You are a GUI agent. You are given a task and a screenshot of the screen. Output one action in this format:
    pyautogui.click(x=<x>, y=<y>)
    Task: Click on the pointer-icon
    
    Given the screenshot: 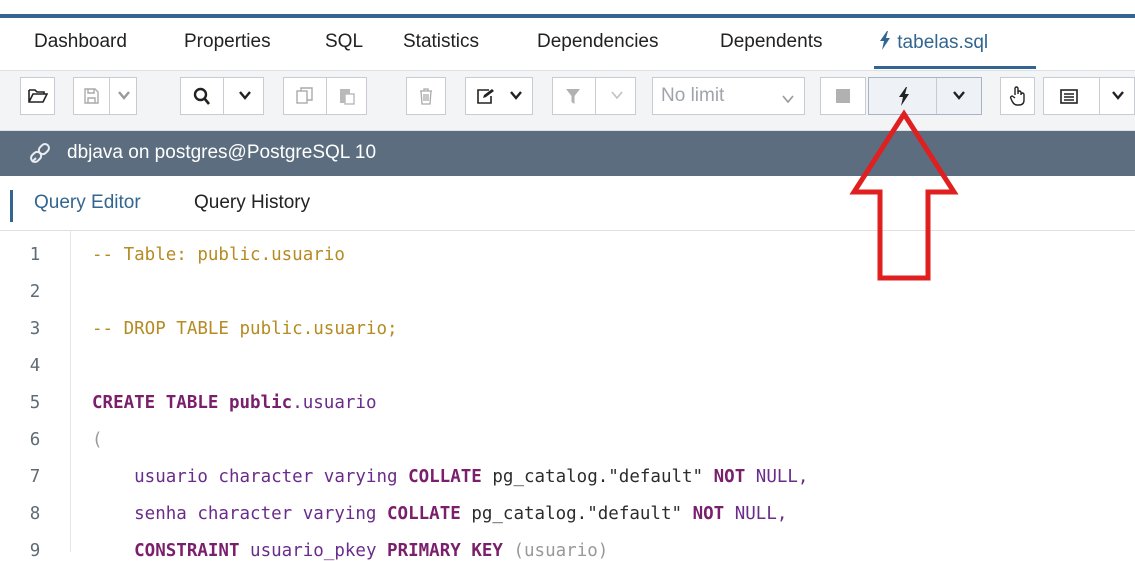 What is the action you would take?
    pyautogui.click(x=1018, y=96)
    